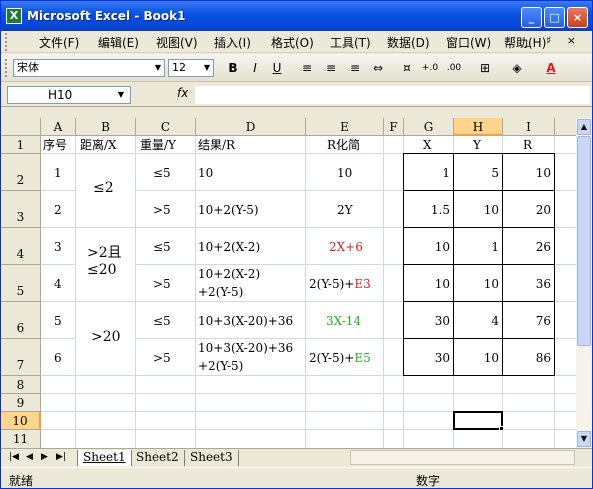 The height and width of the screenshot is (489, 593). What do you see at coordinates (162, 321) in the screenshot?
I see `cell-c6: ≤5` at bounding box center [162, 321].